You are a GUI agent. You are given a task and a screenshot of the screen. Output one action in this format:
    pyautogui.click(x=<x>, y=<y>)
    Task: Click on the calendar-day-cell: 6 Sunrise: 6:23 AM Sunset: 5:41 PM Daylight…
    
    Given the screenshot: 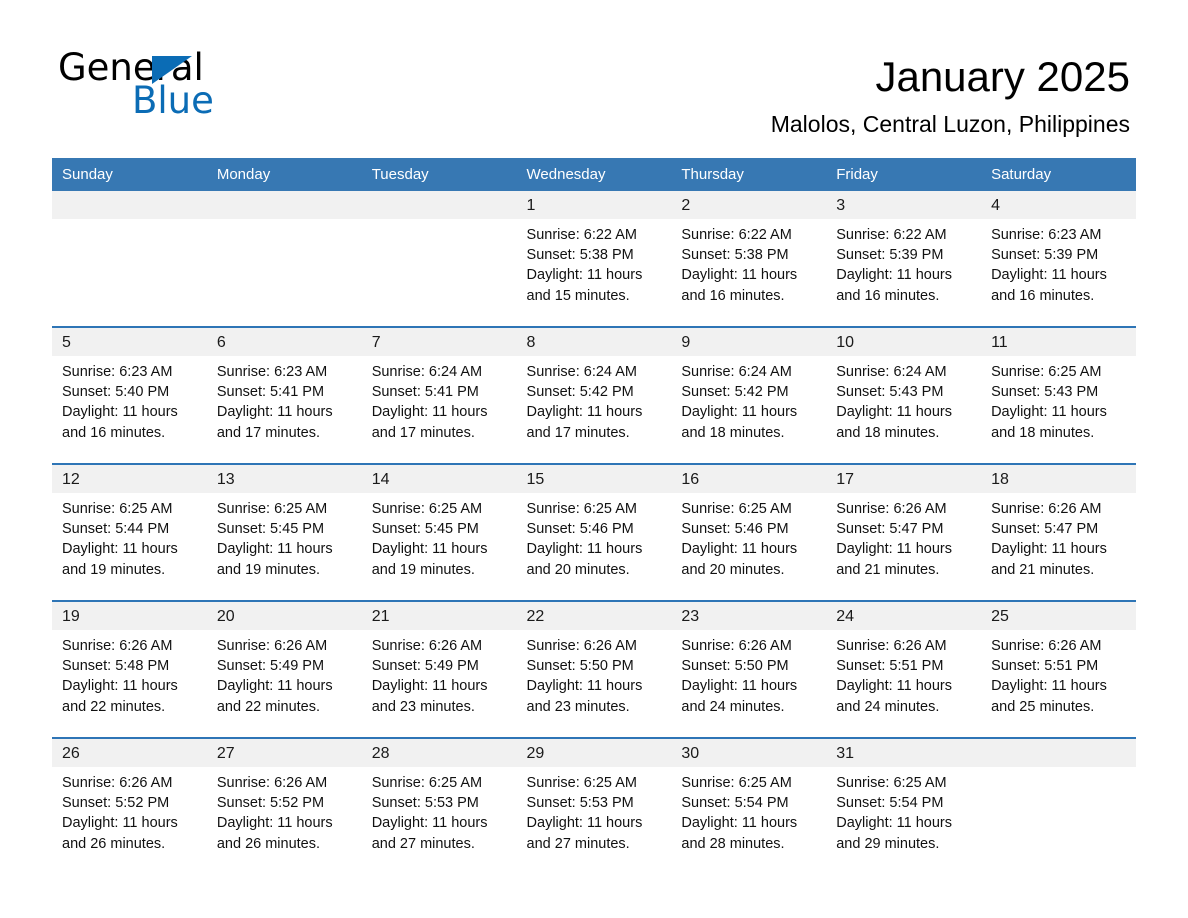 What is the action you would take?
    pyautogui.click(x=284, y=395)
    